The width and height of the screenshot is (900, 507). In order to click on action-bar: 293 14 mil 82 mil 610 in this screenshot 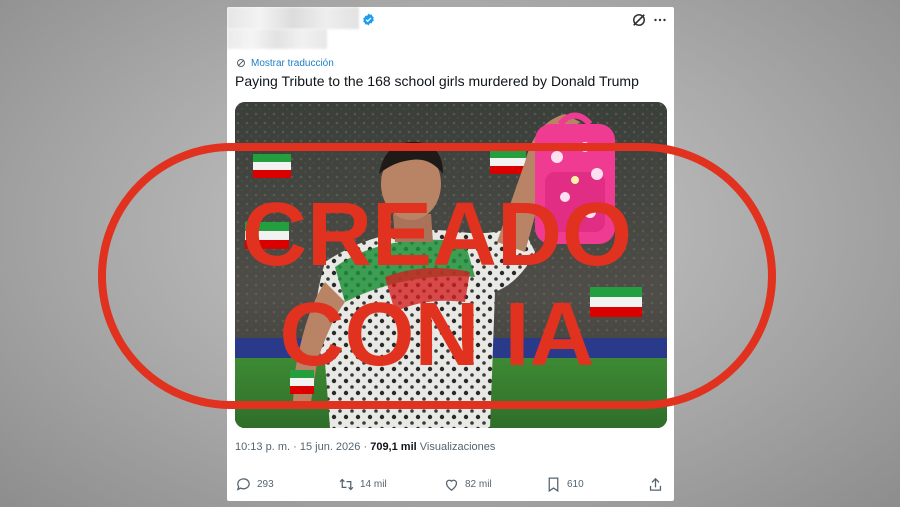, I will do `click(450, 487)`.